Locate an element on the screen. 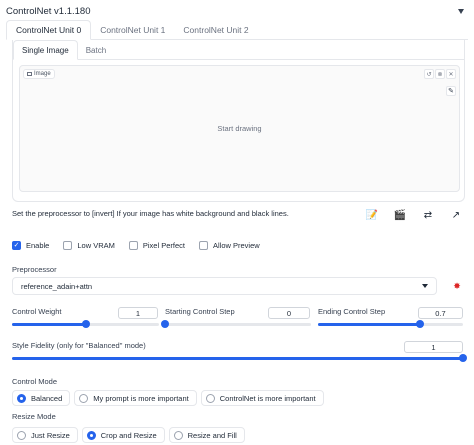  tab-unit-2: ControlNet Unit 2 is located at coordinates (215, 30).